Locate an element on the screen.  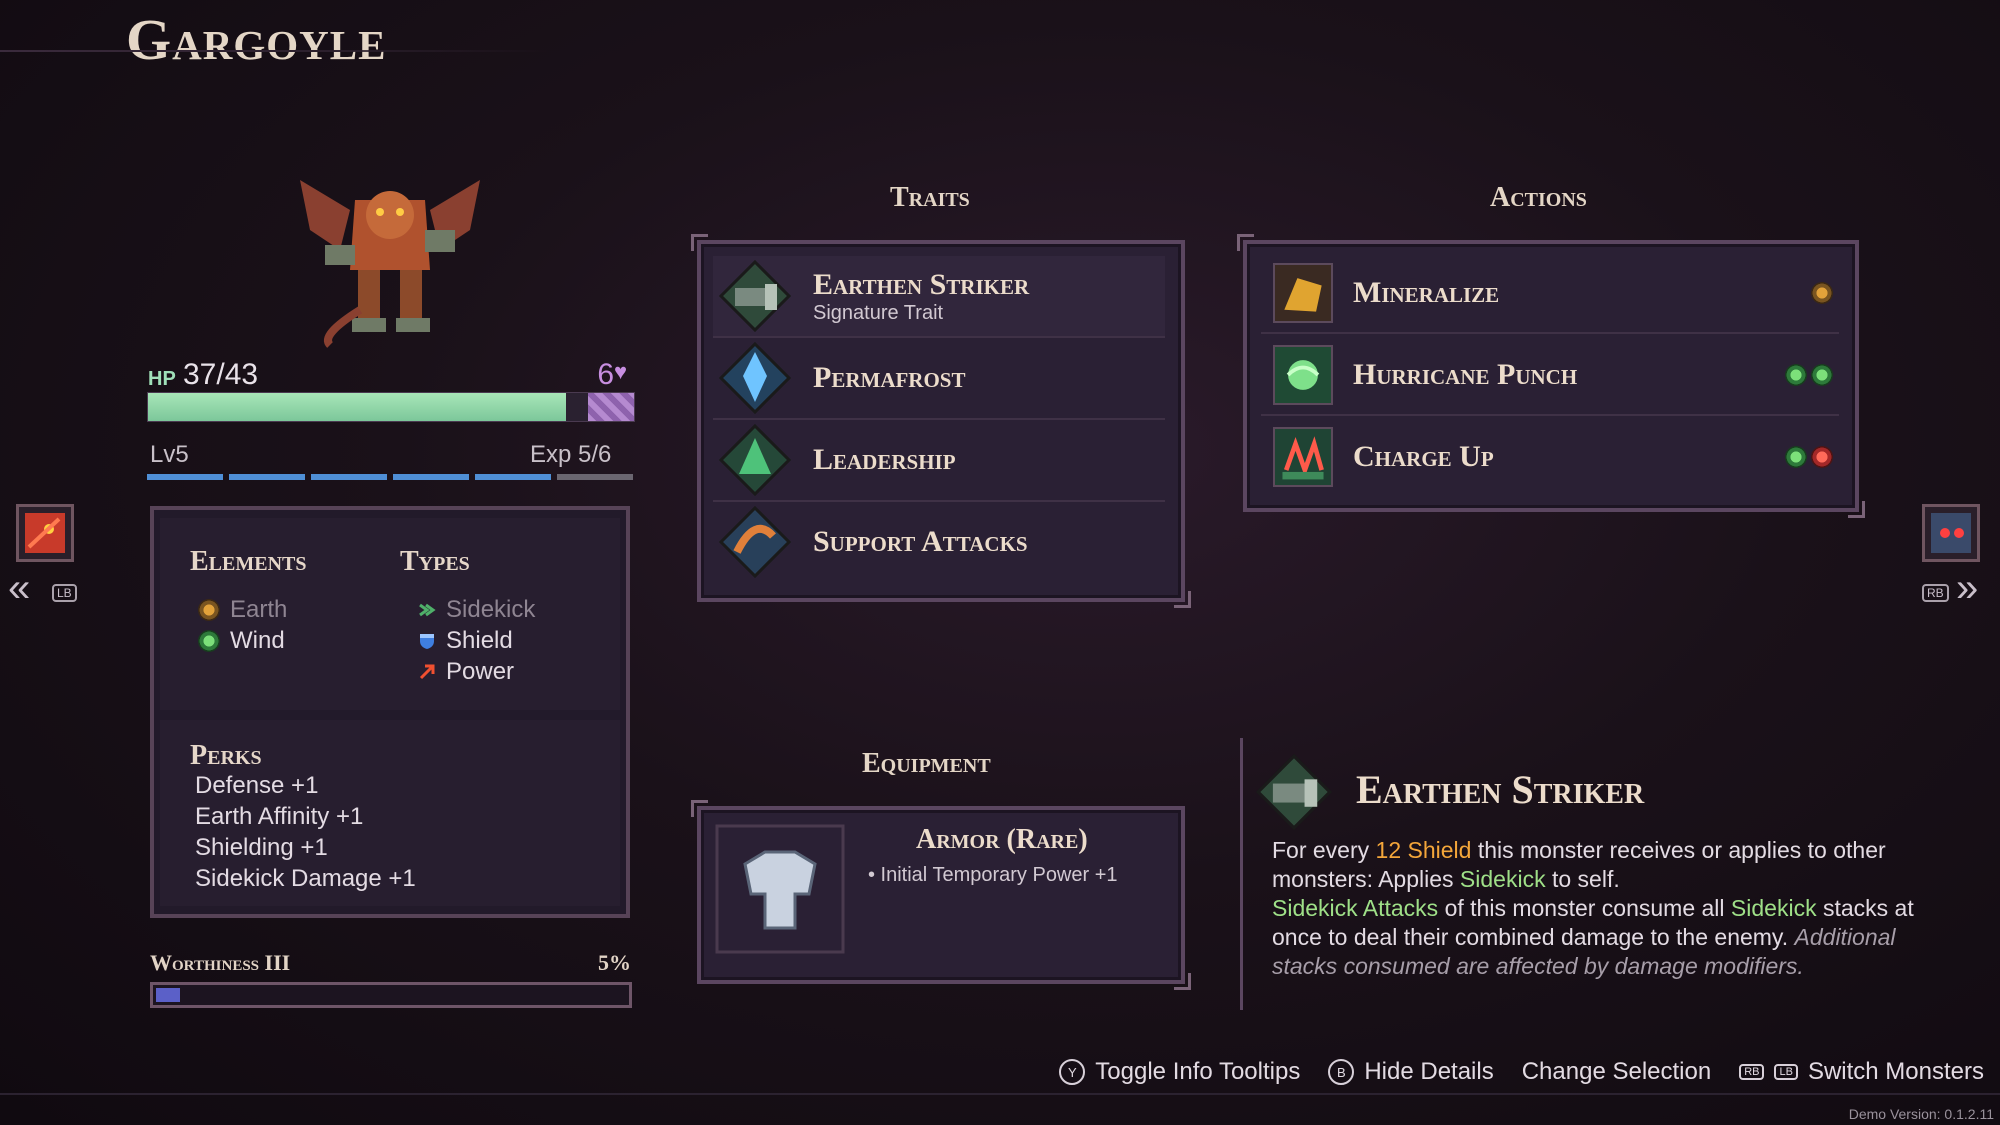
detail-title: Earthen Striker is located at coordinates (1500, 789).